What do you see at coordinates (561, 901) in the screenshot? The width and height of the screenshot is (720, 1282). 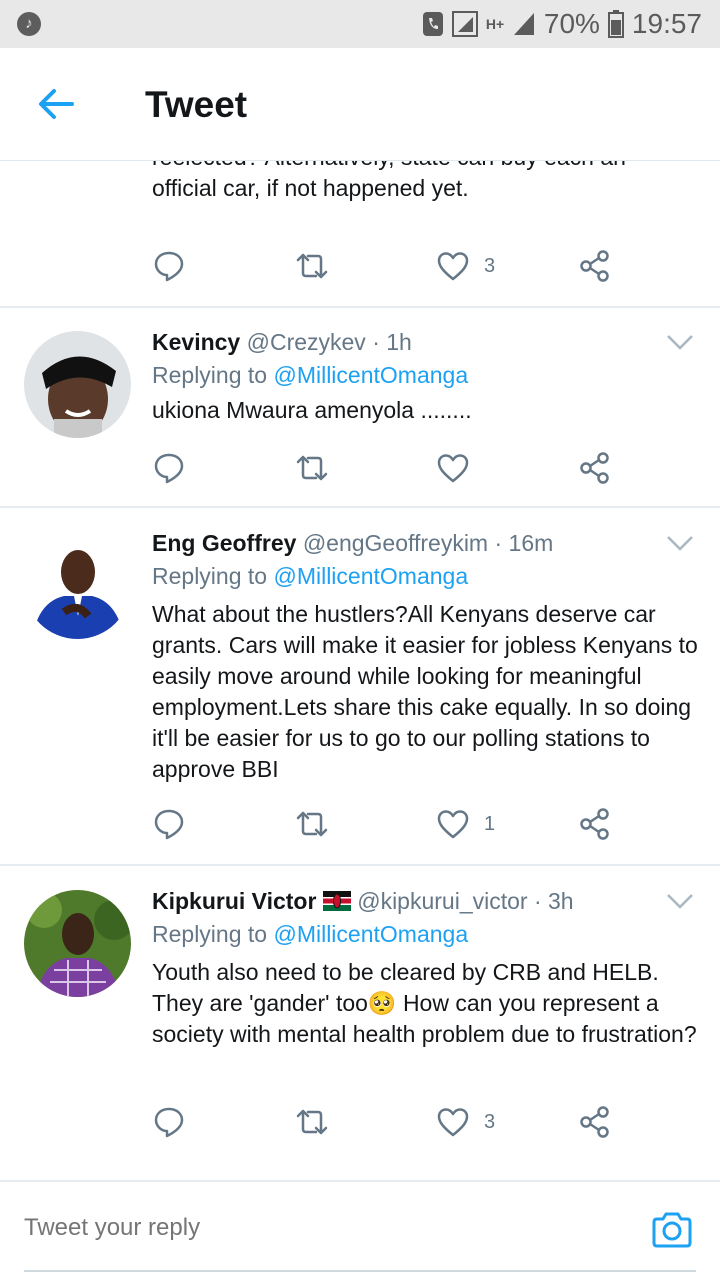 I see `tweet-time: 3h` at bounding box center [561, 901].